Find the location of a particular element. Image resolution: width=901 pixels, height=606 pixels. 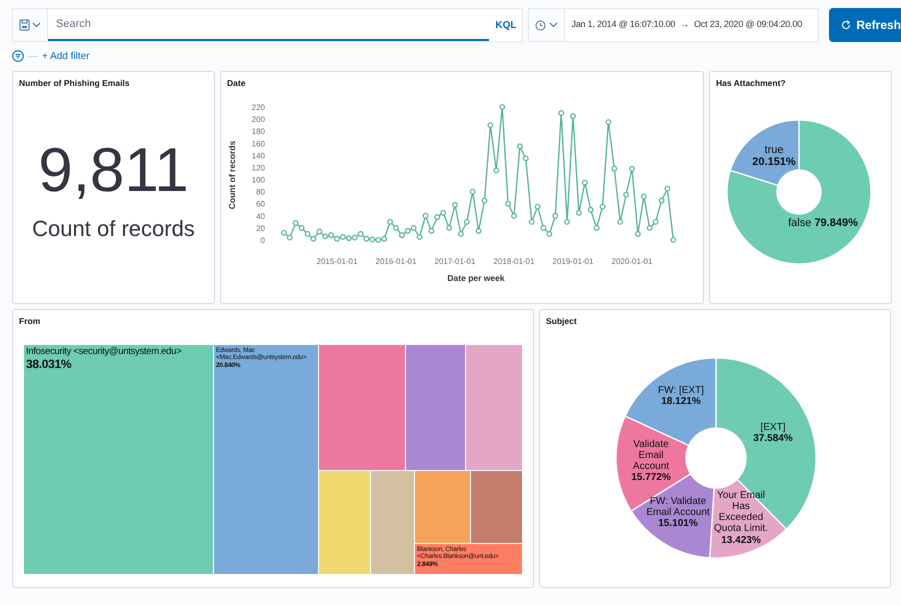

kql-button: KQL is located at coordinates (505, 25).